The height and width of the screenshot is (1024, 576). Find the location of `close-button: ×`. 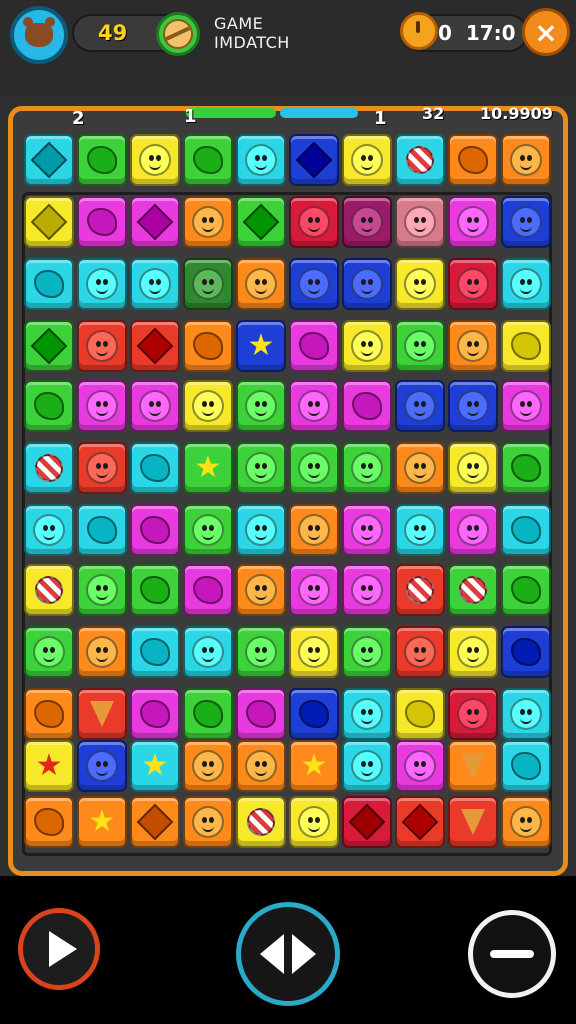

close-button: × is located at coordinates (546, 32).